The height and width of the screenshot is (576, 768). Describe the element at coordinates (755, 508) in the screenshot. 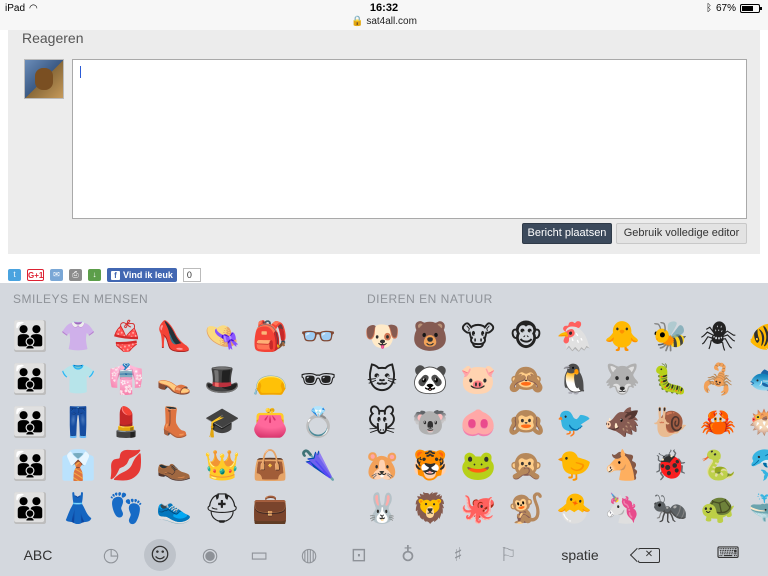

I see `animals-emoji-key: 🐳` at that location.